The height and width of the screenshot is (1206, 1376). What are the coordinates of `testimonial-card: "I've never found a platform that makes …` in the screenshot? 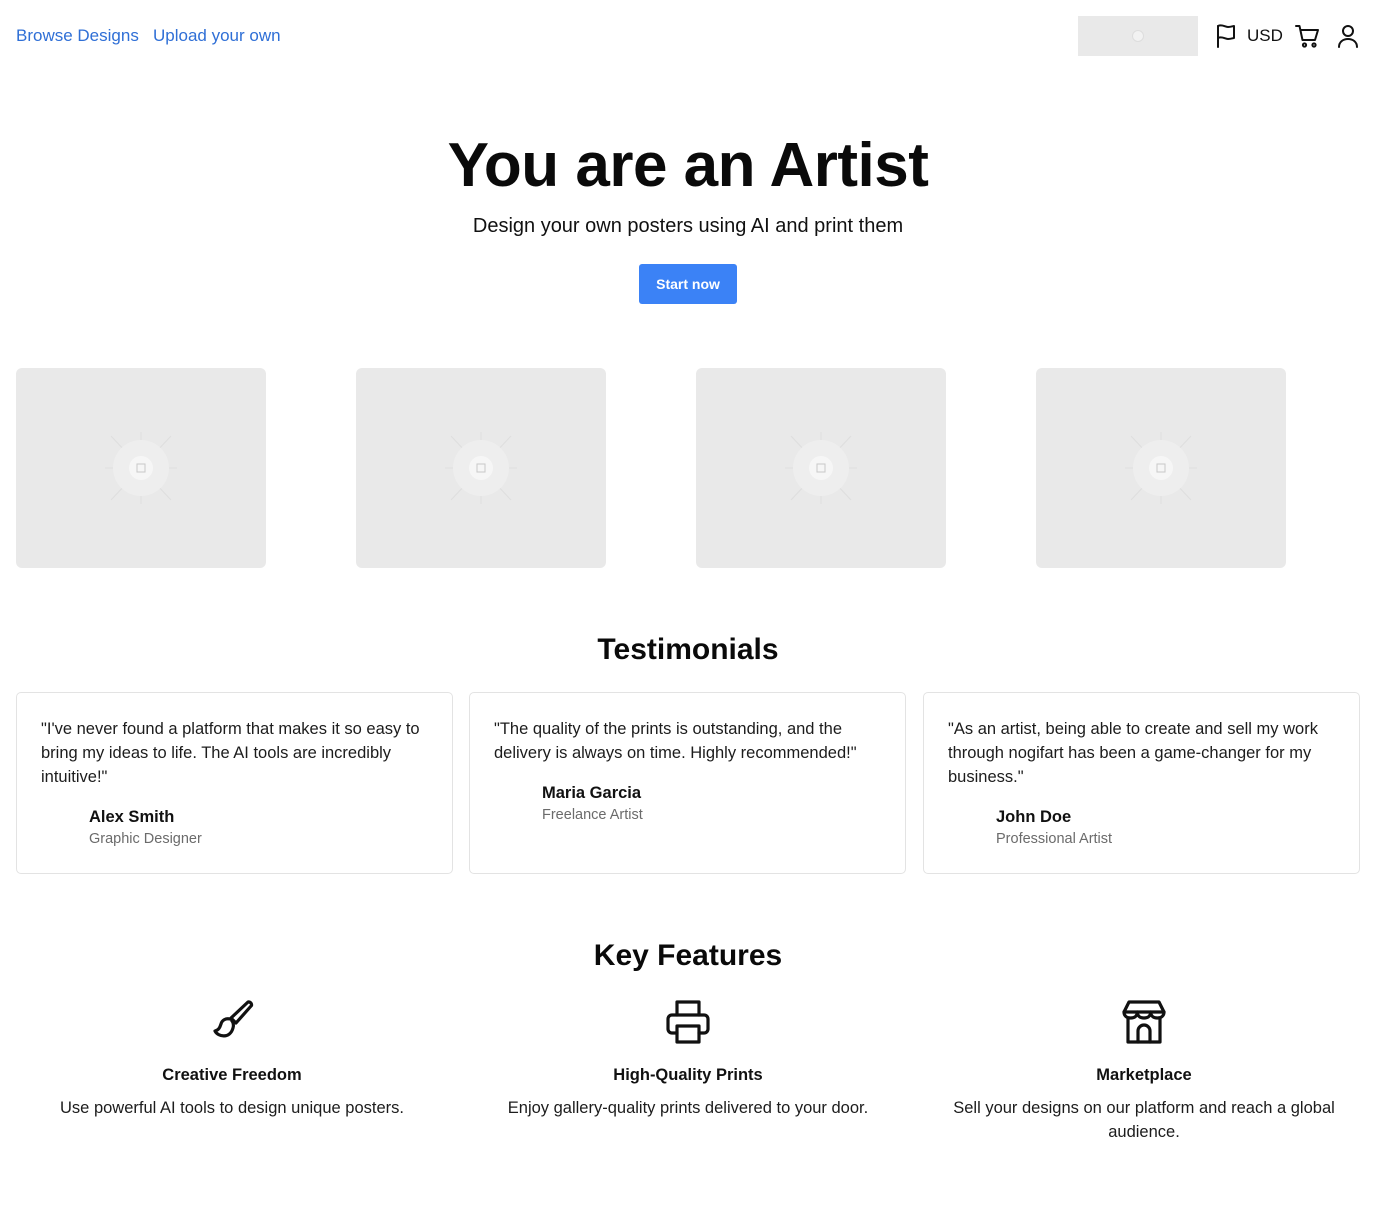 It's located at (234, 783).